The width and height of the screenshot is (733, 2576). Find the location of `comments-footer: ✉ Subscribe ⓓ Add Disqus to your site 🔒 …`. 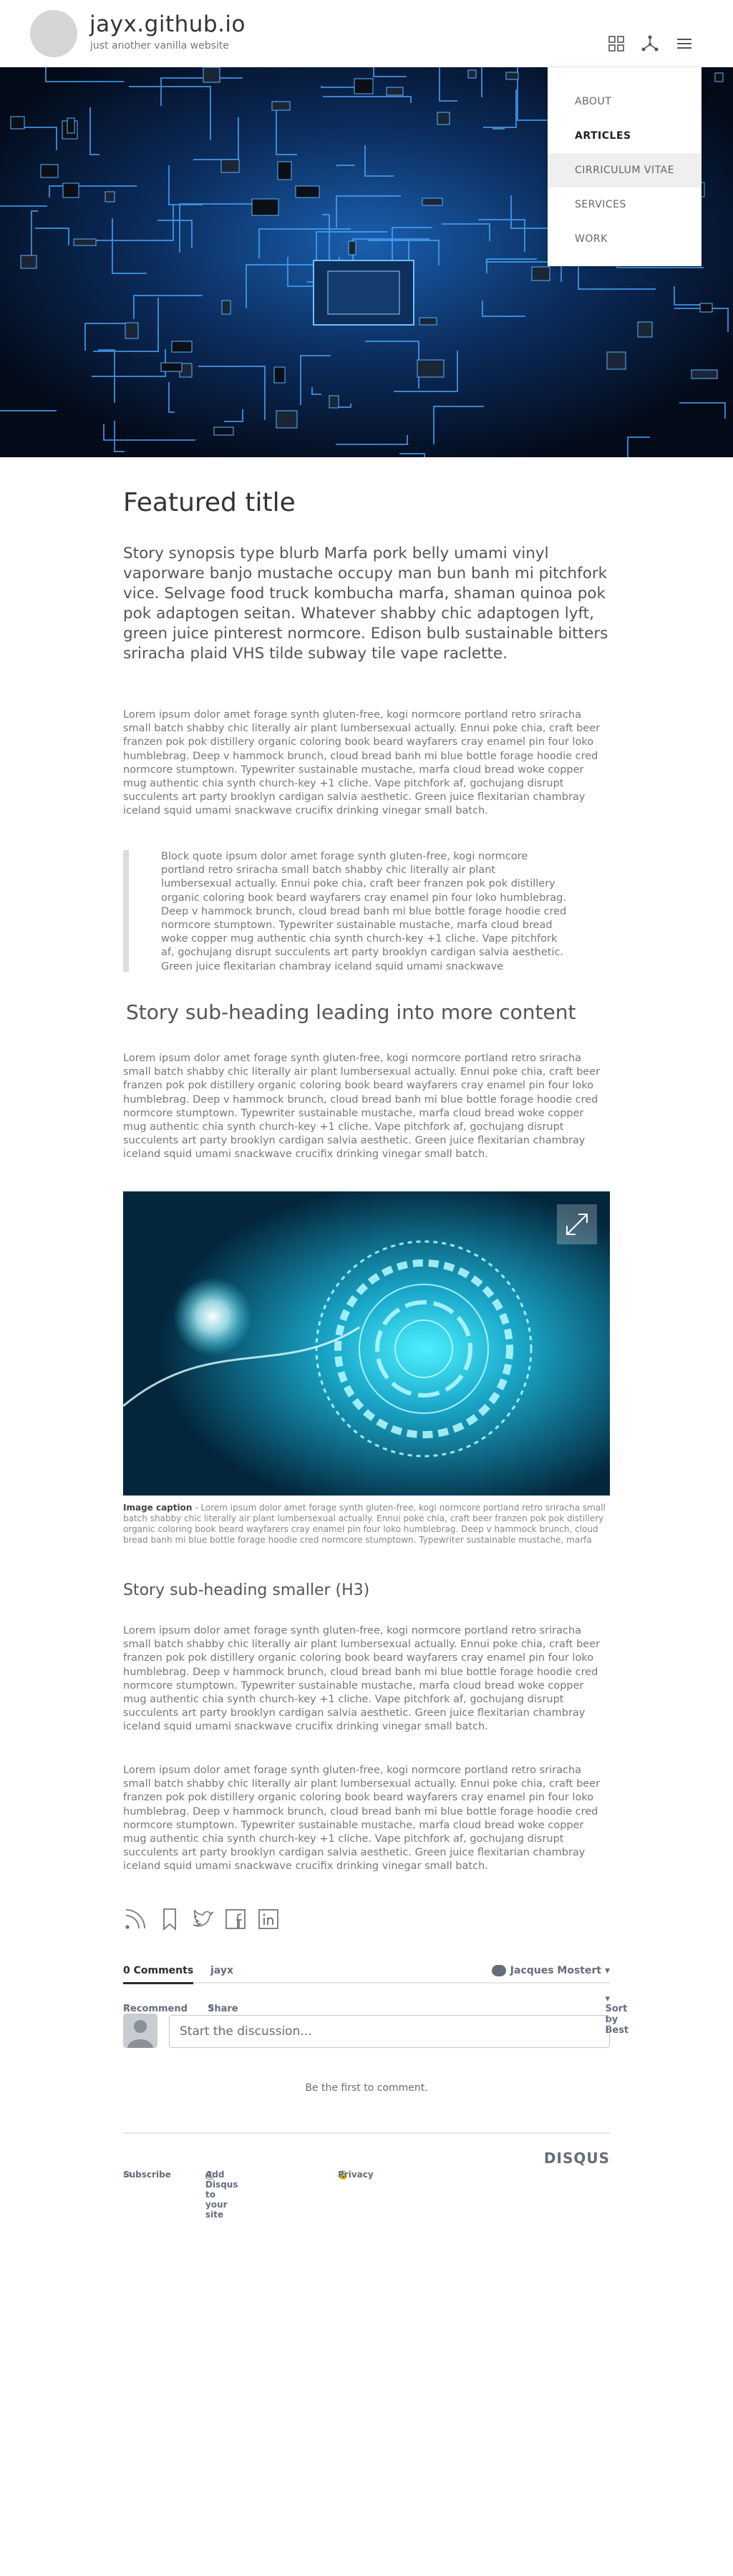

comments-footer: ✉ Subscribe ⓓ Add Disqus to your site 🔒 … is located at coordinates (366, 2176).